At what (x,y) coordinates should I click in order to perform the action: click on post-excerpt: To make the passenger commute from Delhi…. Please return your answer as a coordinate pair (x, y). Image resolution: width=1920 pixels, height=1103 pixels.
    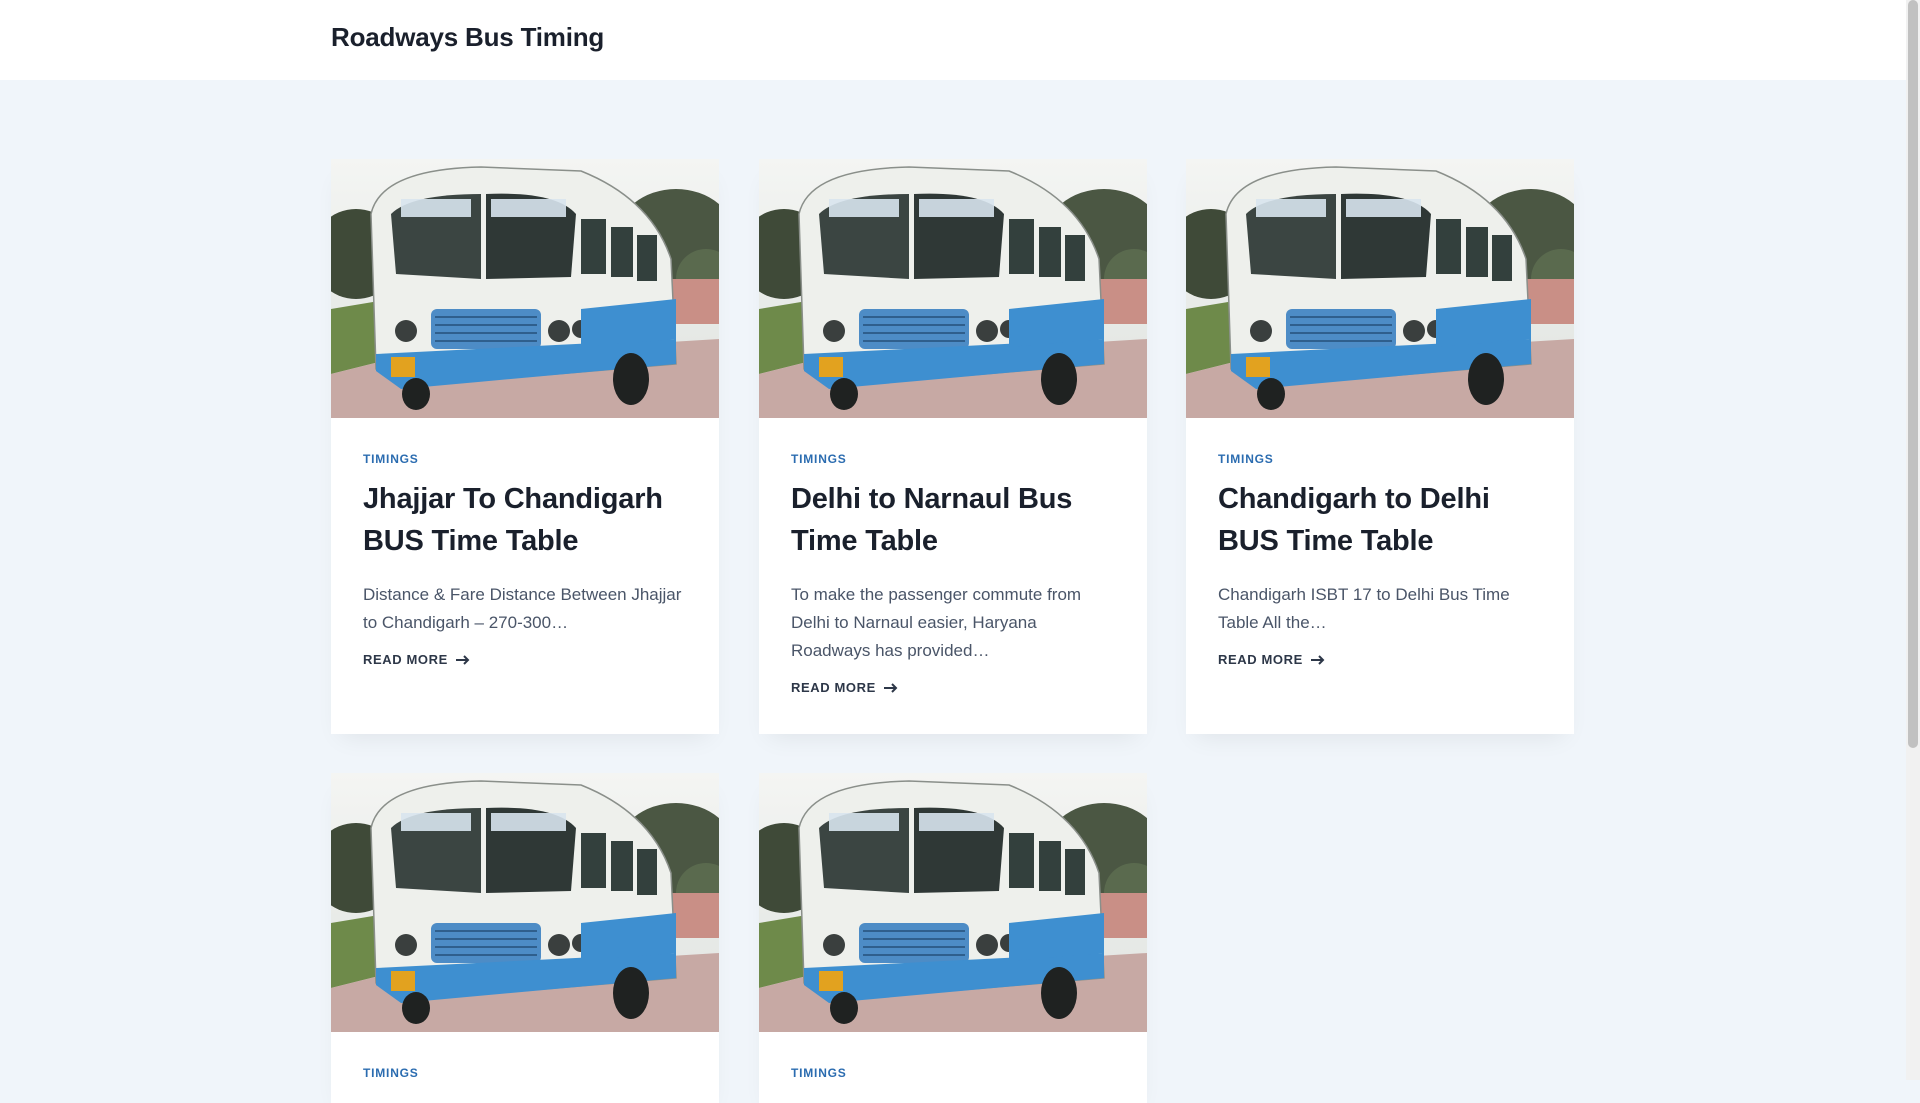
    Looking at the image, I should click on (936, 622).